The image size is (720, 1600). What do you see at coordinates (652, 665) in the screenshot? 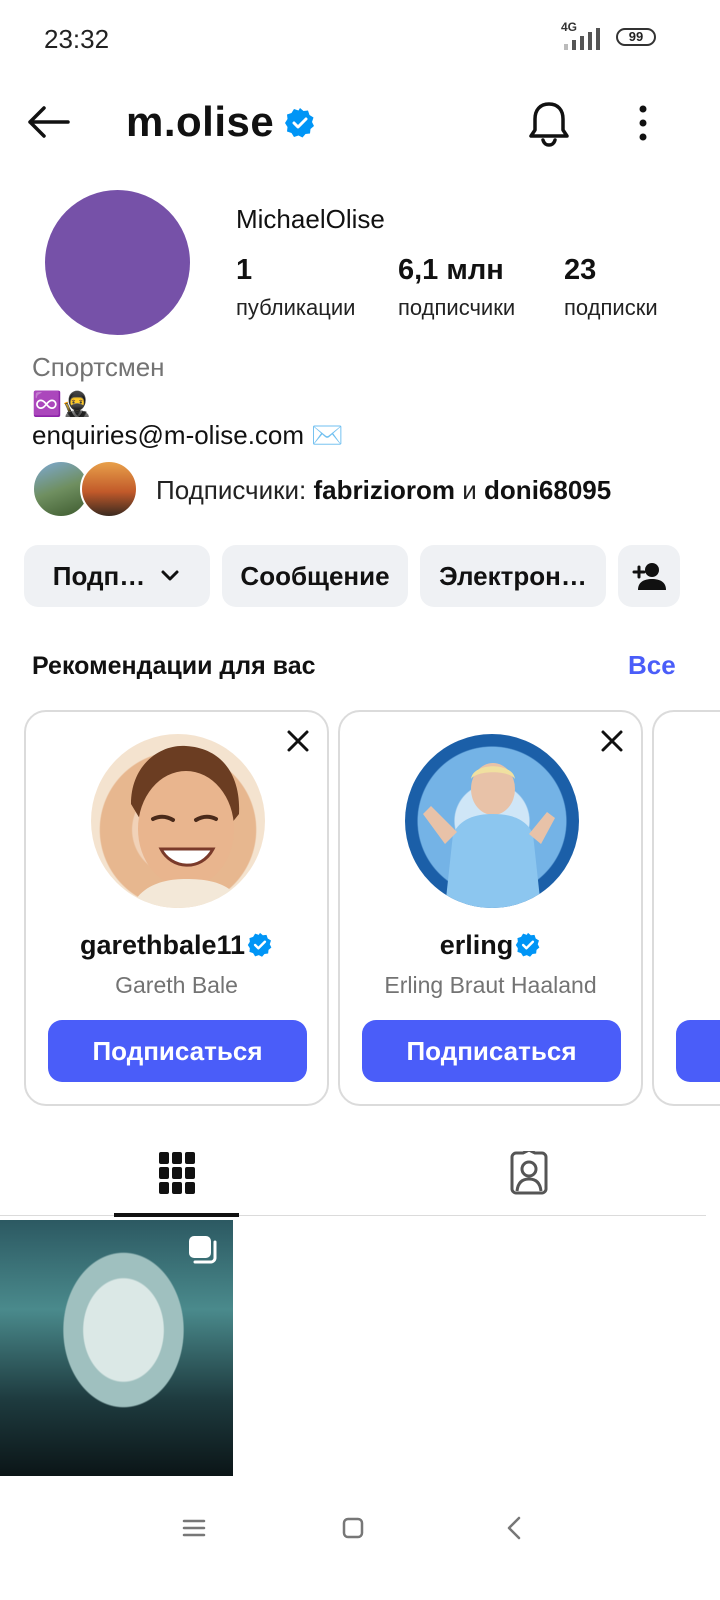
I see `see-all-link: Все` at bounding box center [652, 665].